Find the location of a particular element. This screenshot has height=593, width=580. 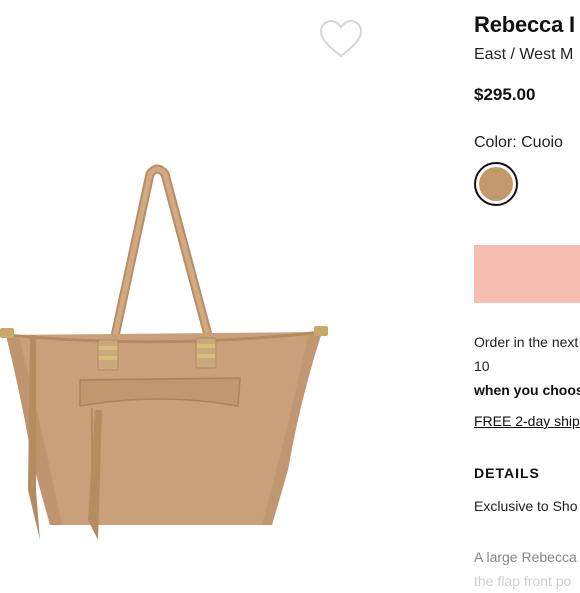

product-price: $295.00 is located at coordinates (505, 94).